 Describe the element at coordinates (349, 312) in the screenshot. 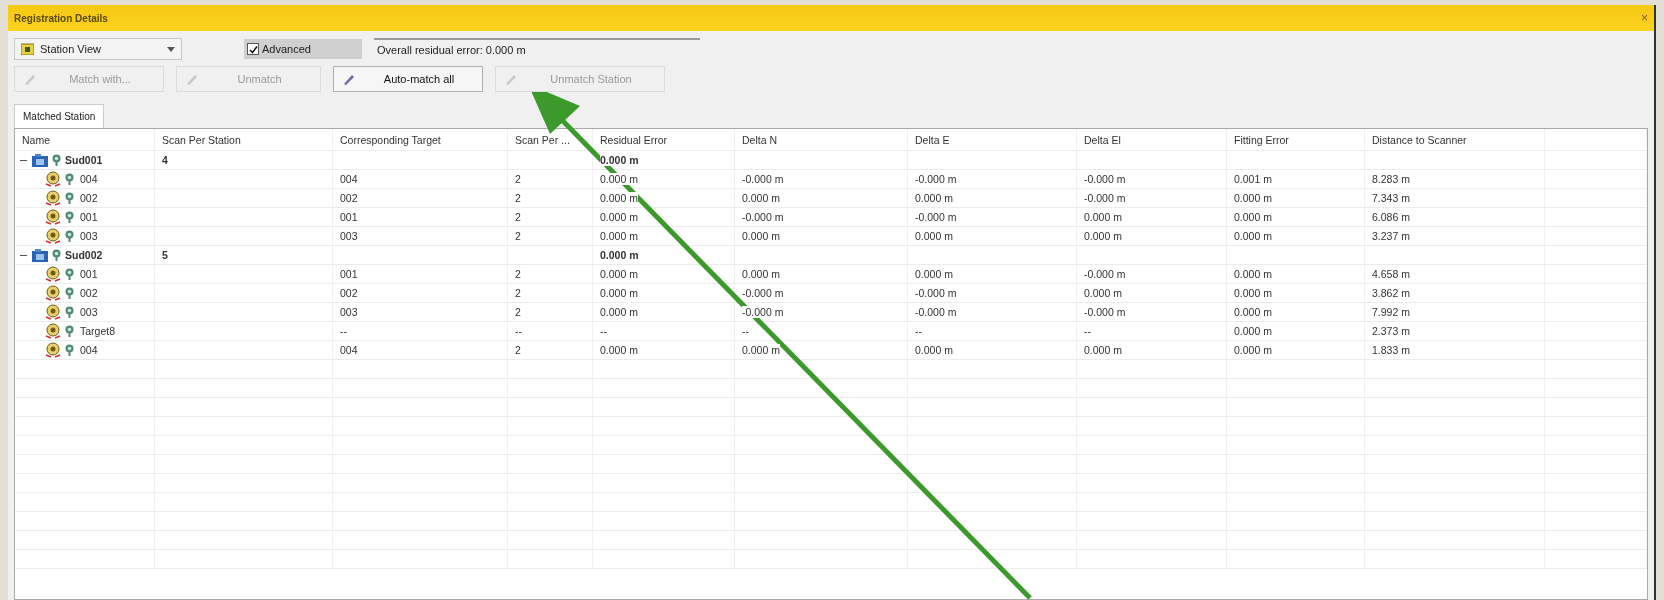

I see `table-cell: 003` at that location.